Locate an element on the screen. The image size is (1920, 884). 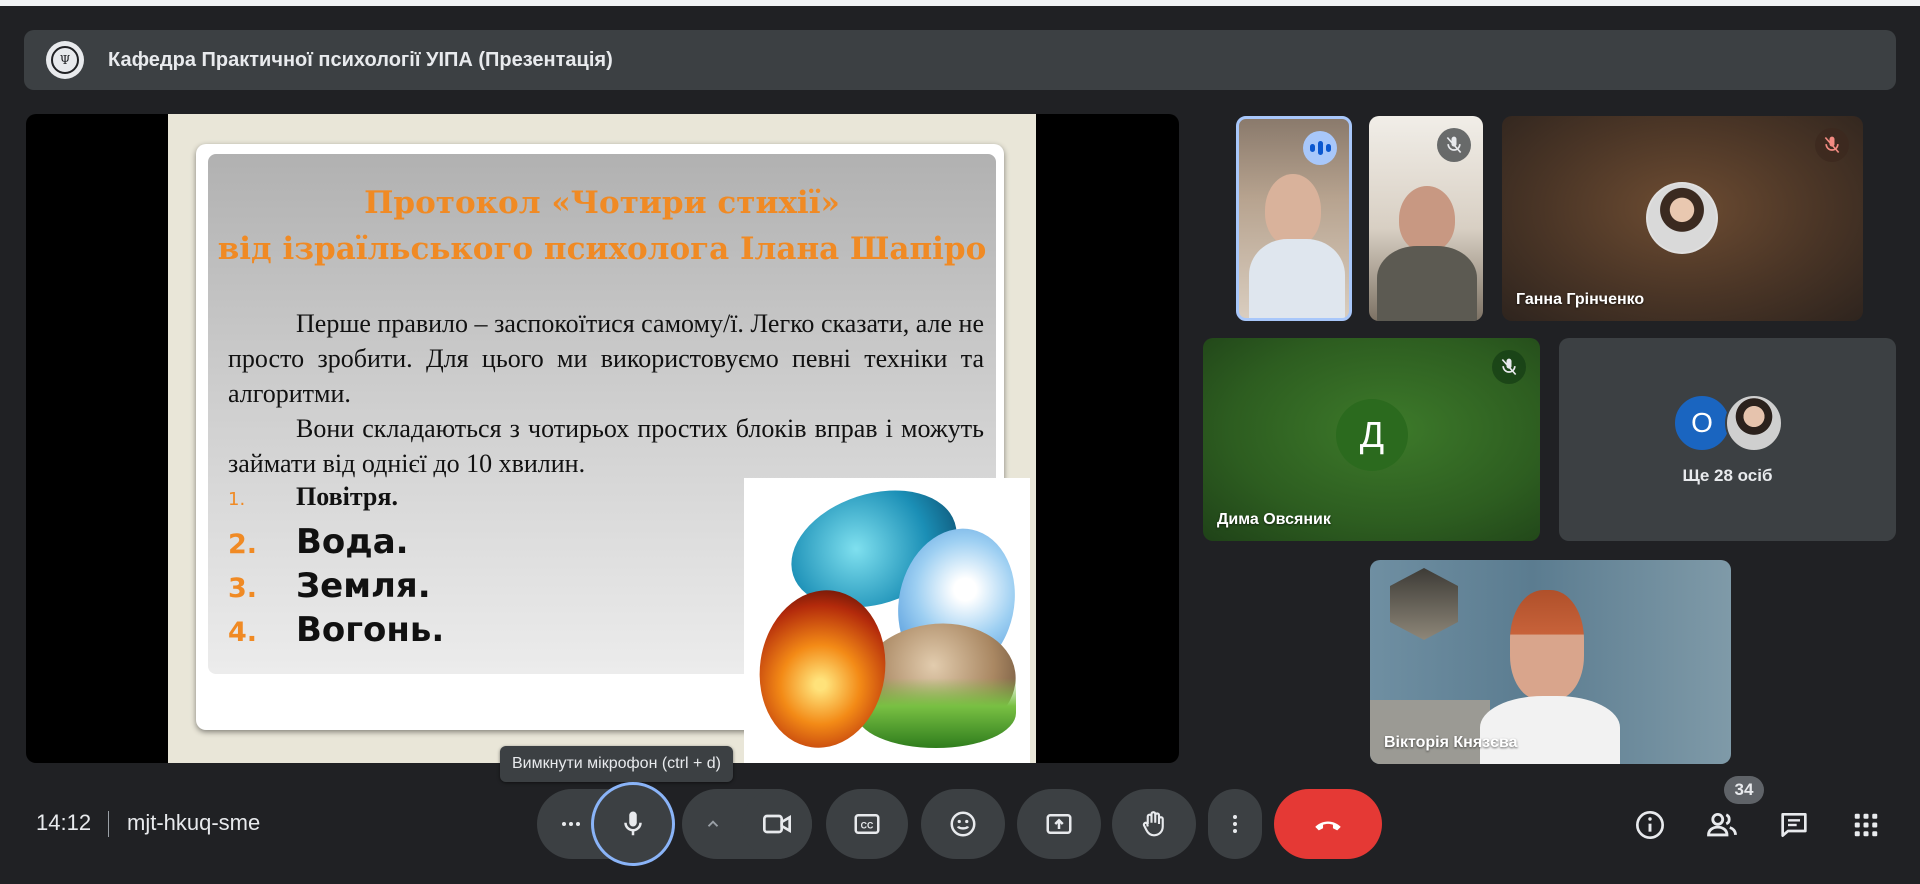
list-text: Повітря. is located at coordinates (347, 496).